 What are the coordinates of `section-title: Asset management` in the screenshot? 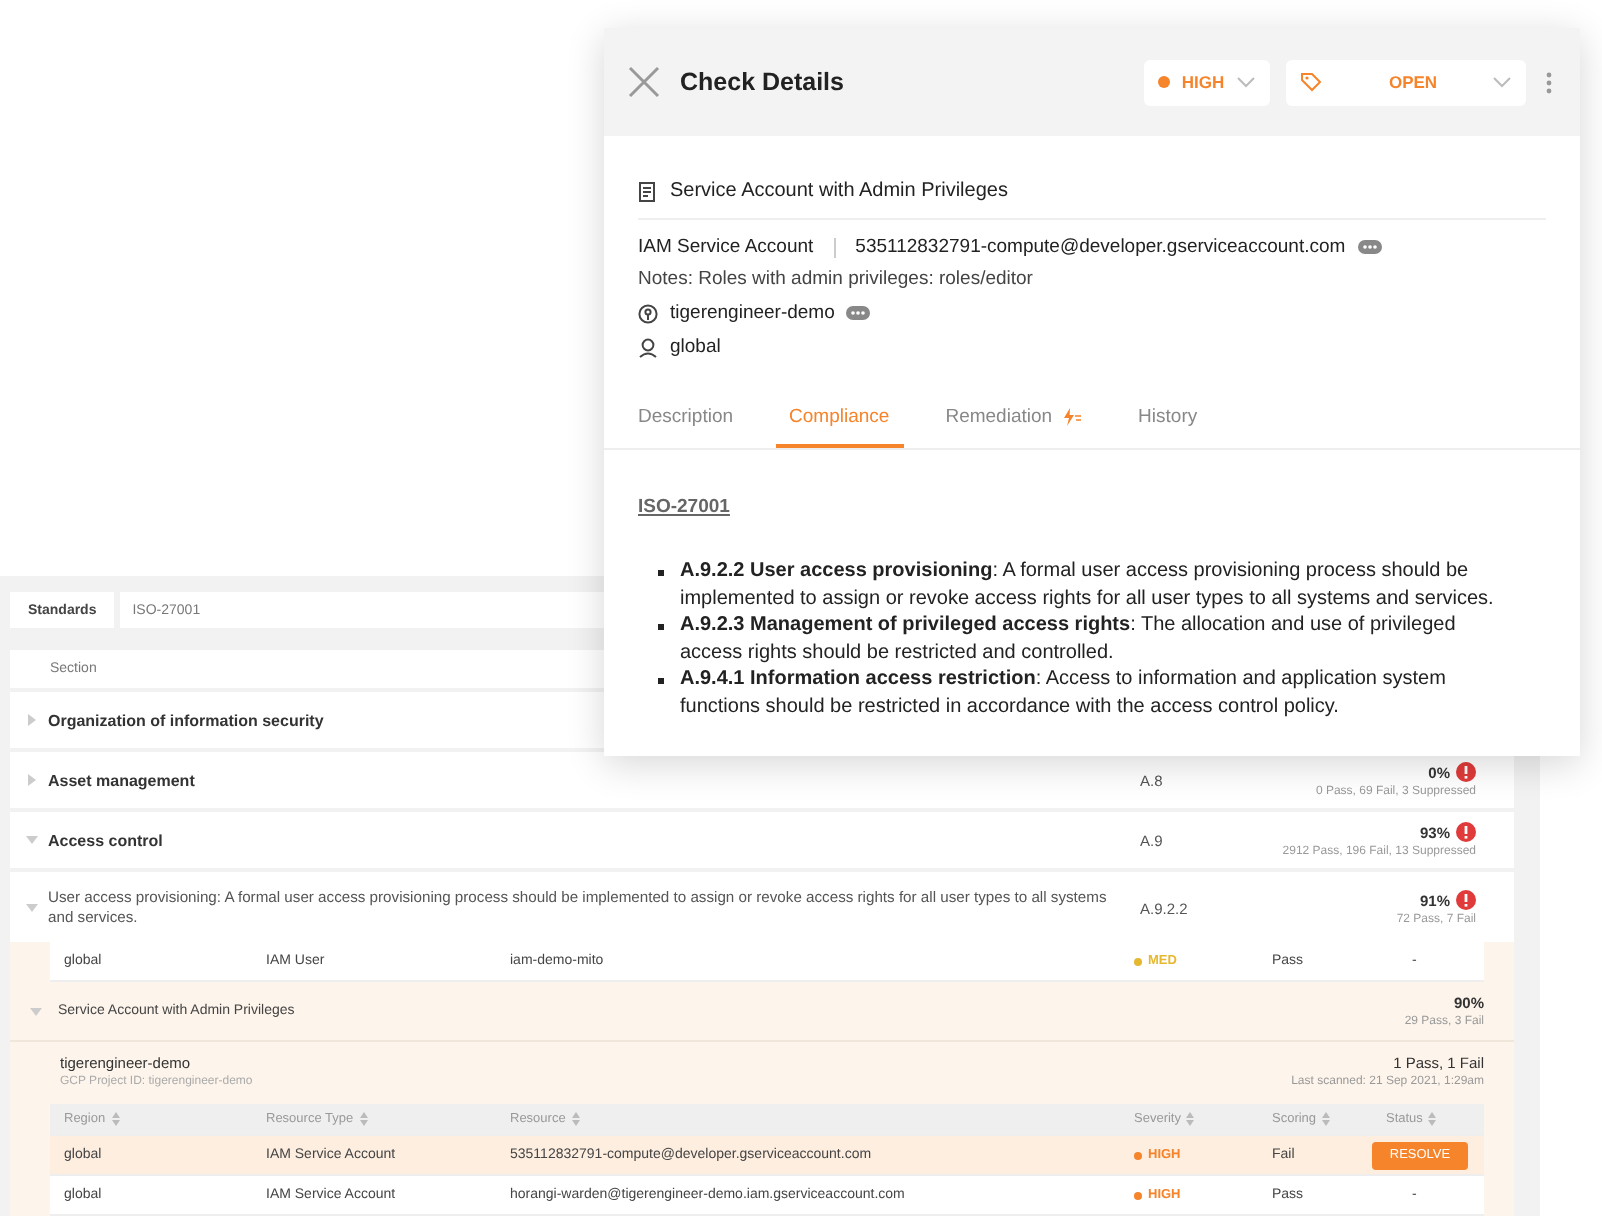 It's located at (122, 780).